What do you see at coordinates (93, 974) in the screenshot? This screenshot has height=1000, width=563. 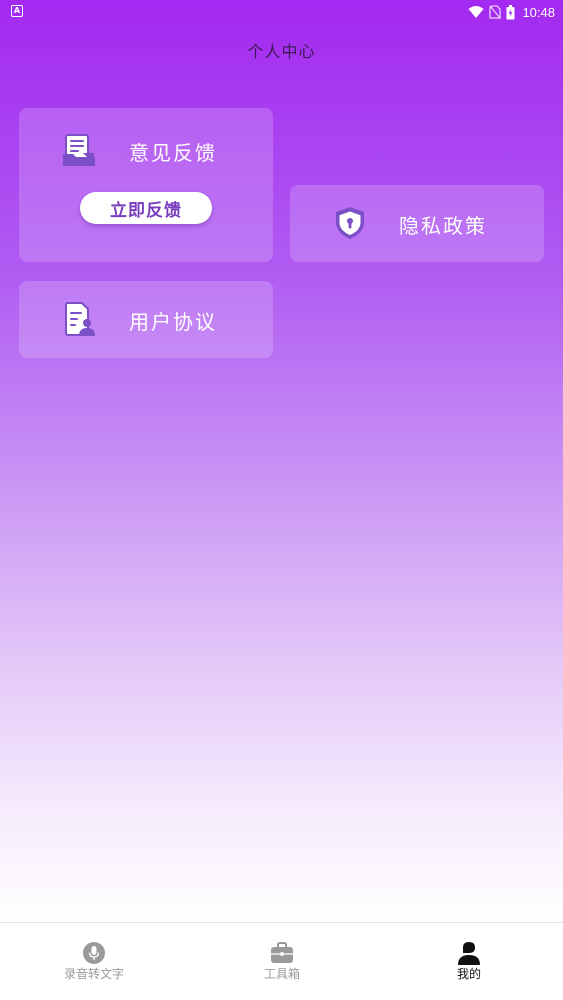 I see `tab-record-to-text-label: 录音转文字` at bounding box center [93, 974].